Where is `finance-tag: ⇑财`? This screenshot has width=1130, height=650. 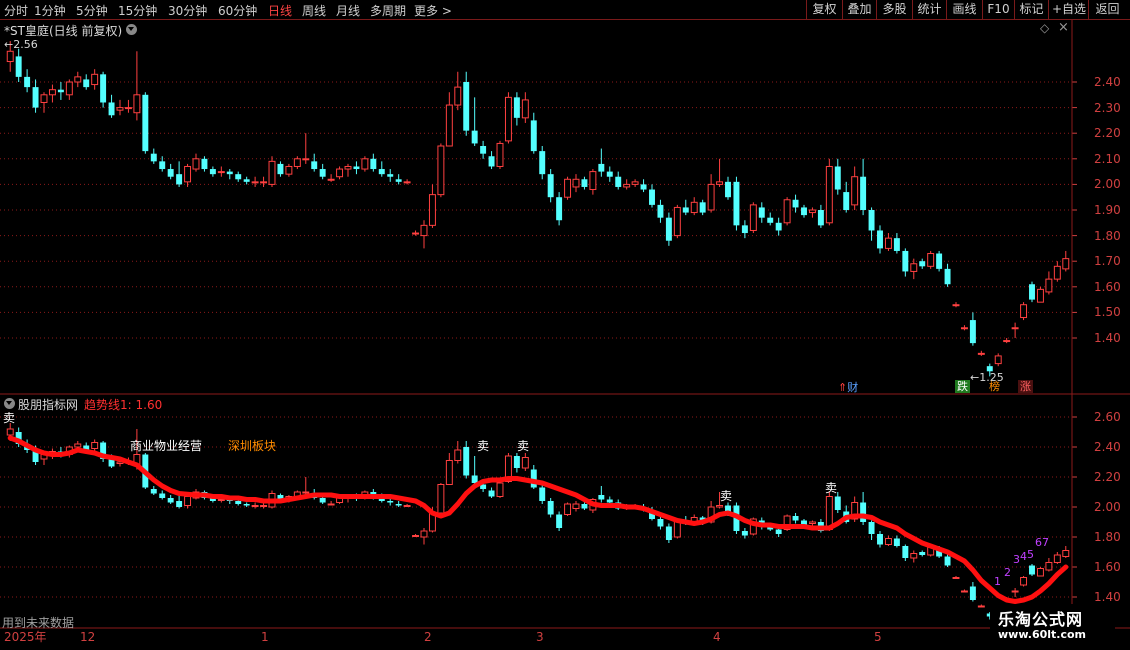
finance-tag: ⇑财 is located at coordinates (848, 387).